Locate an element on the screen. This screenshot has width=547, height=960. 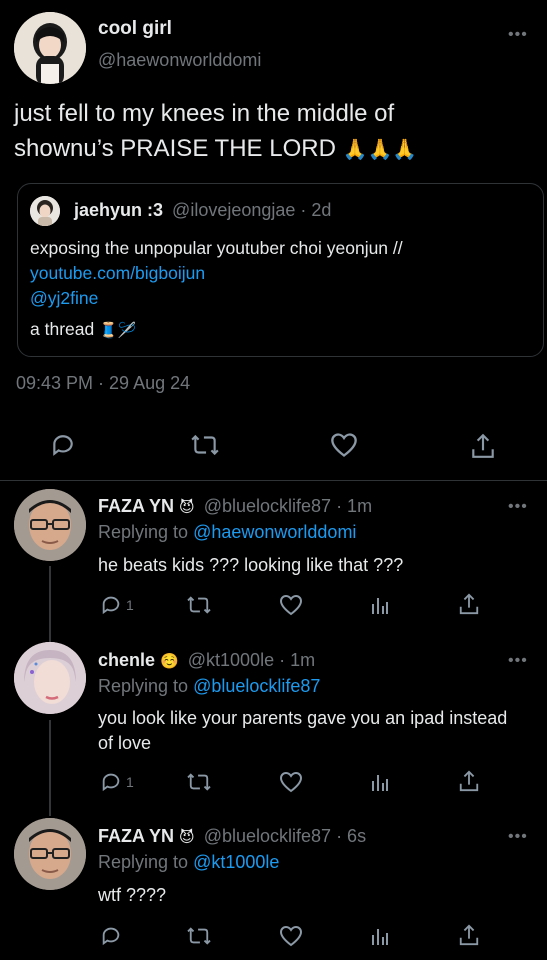
avatar is located at coordinates (50, 48).